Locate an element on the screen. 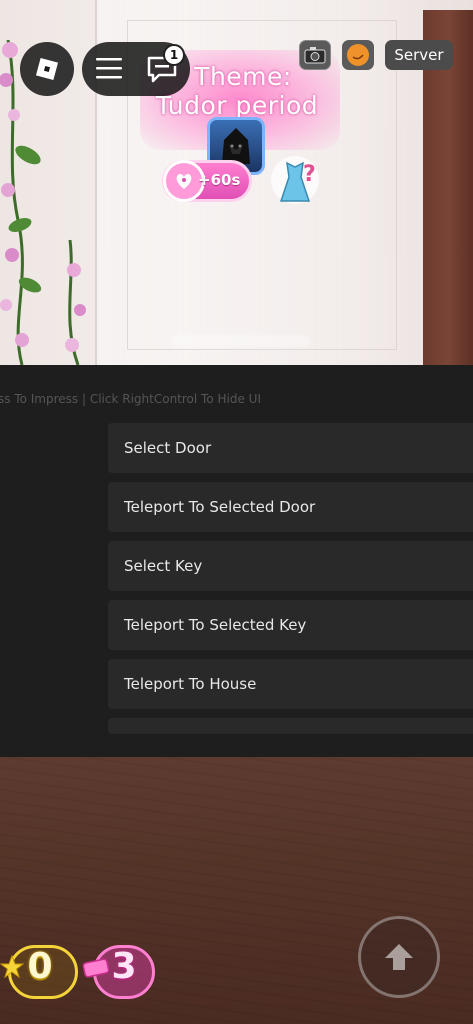 The height and width of the screenshot is (1024, 473). select-key-button: Select Key is located at coordinates (290, 566).